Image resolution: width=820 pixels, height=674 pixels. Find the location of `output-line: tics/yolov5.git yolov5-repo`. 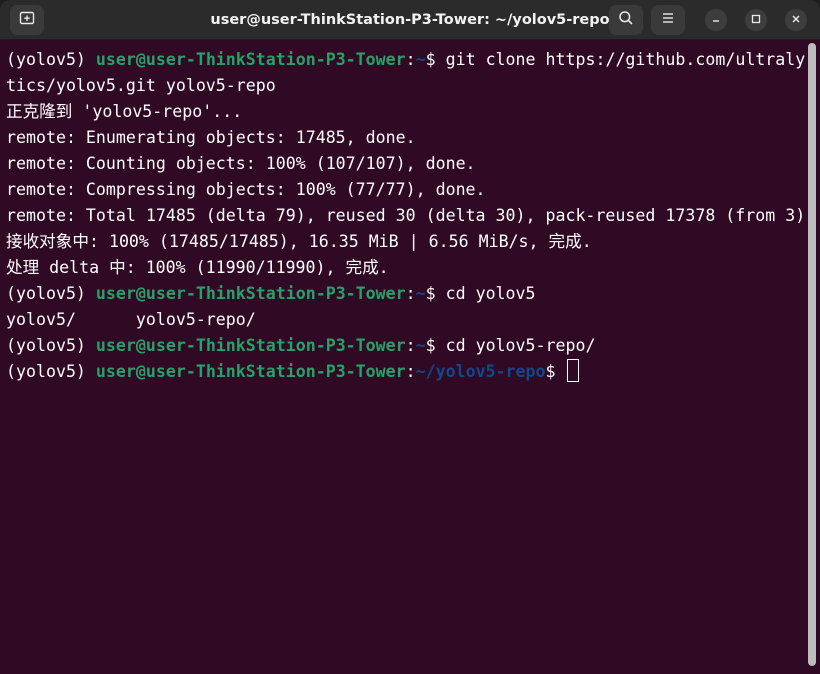

output-line: tics/yolov5.git yolov5-repo is located at coordinates (406, 86).